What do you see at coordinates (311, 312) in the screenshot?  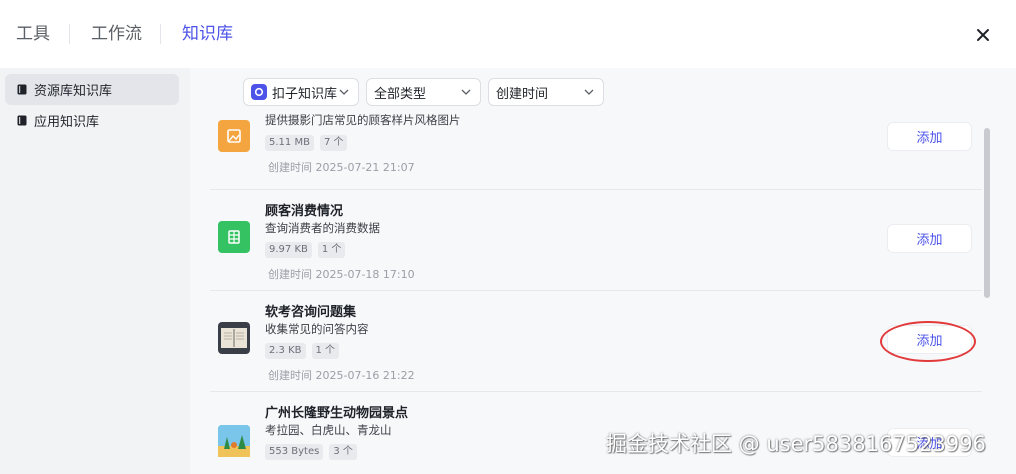 I see `item-title: 软考咨询问题集` at bounding box center [311, 312].